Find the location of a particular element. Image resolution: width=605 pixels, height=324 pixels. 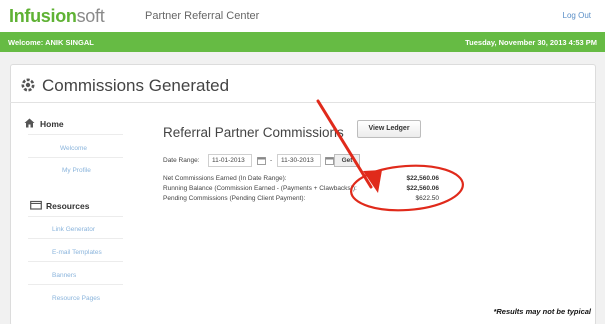

date-range-label: Date Range: is located at coordinates (181, 160).